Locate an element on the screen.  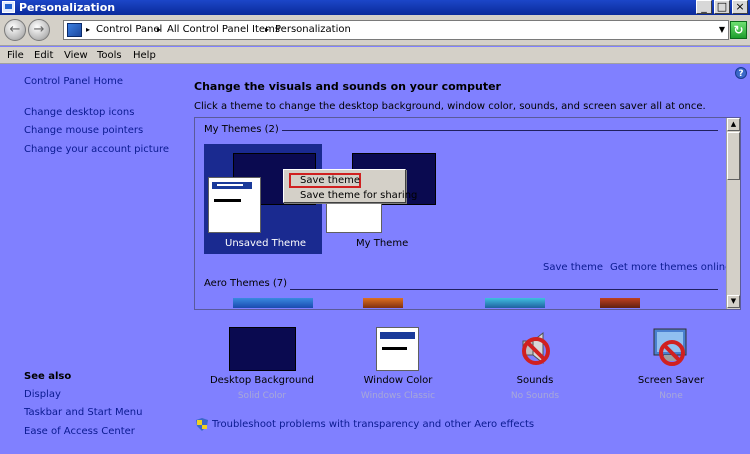
group-aero-themes: Aero Themes (7) is located at coordinates (247, 283).